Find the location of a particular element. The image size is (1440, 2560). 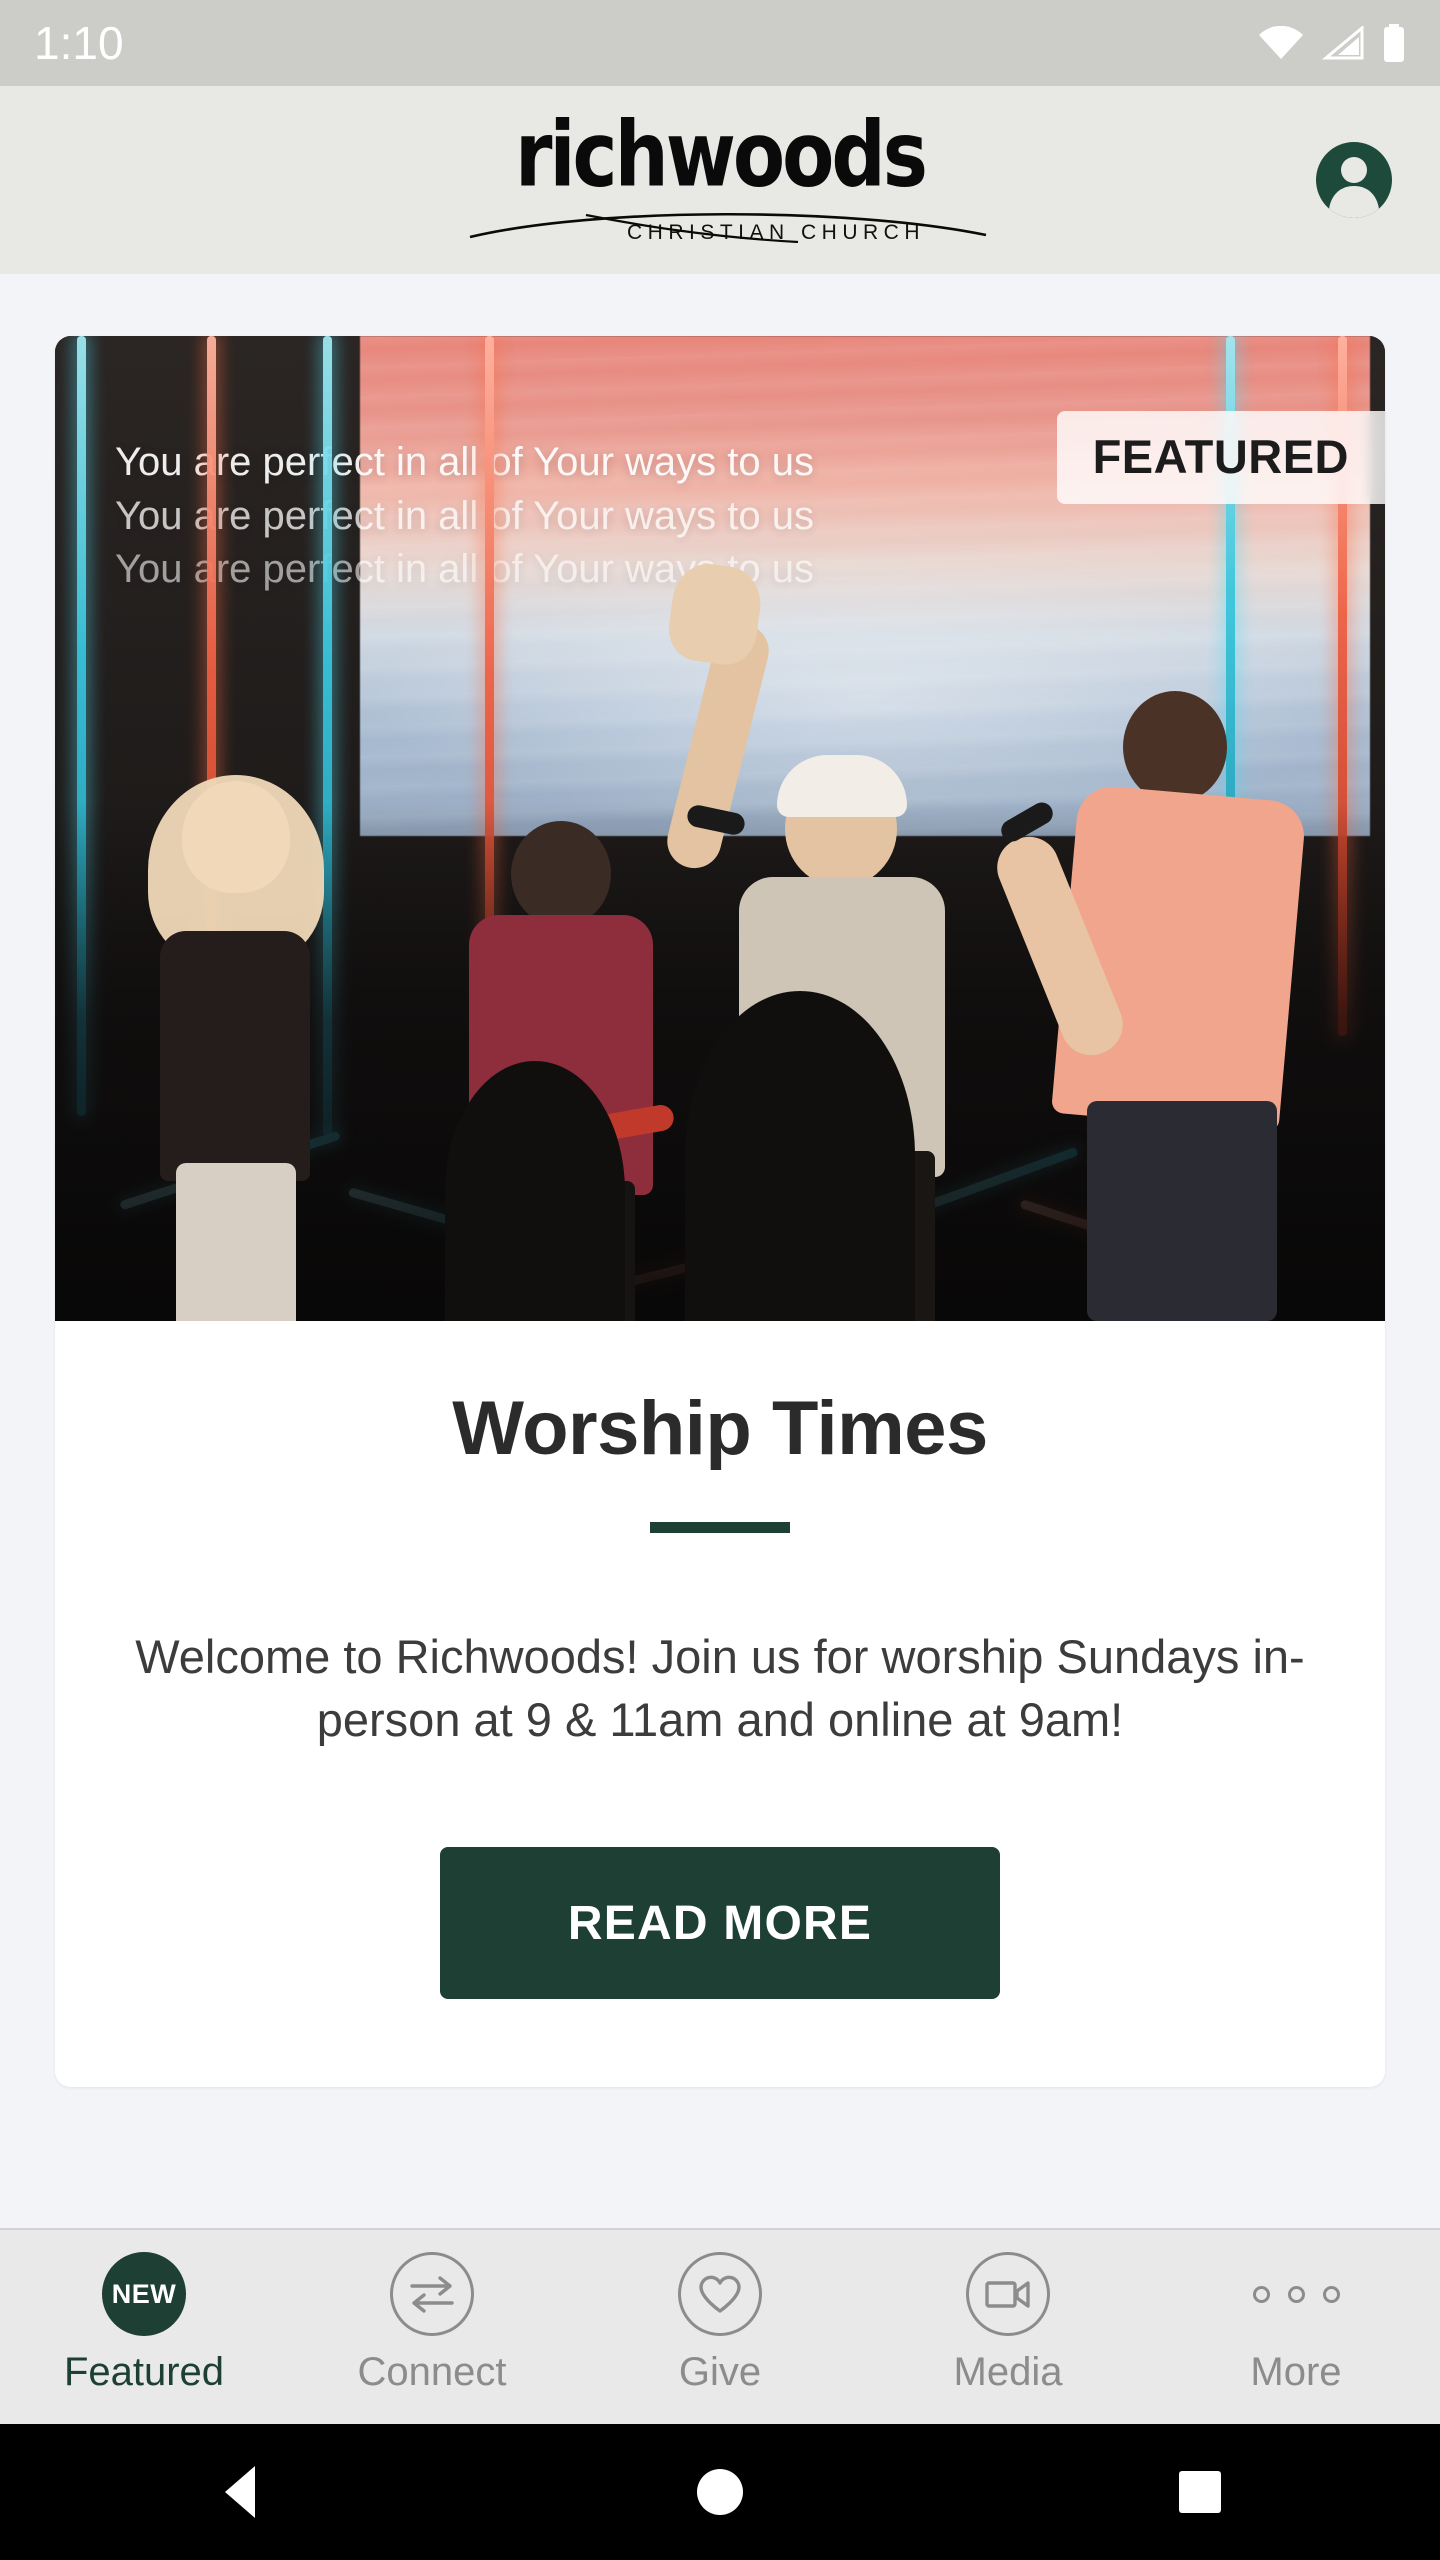

recents-square-icon is located at coordinates (1200, 2492).